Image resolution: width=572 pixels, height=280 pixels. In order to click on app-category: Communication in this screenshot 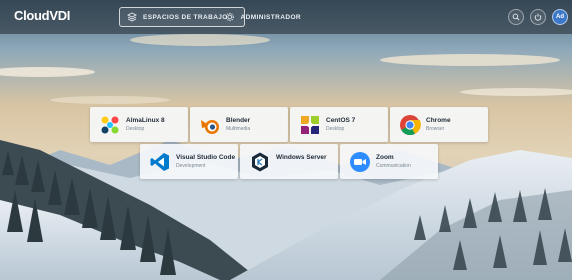, I will do `click(393, 166)`.